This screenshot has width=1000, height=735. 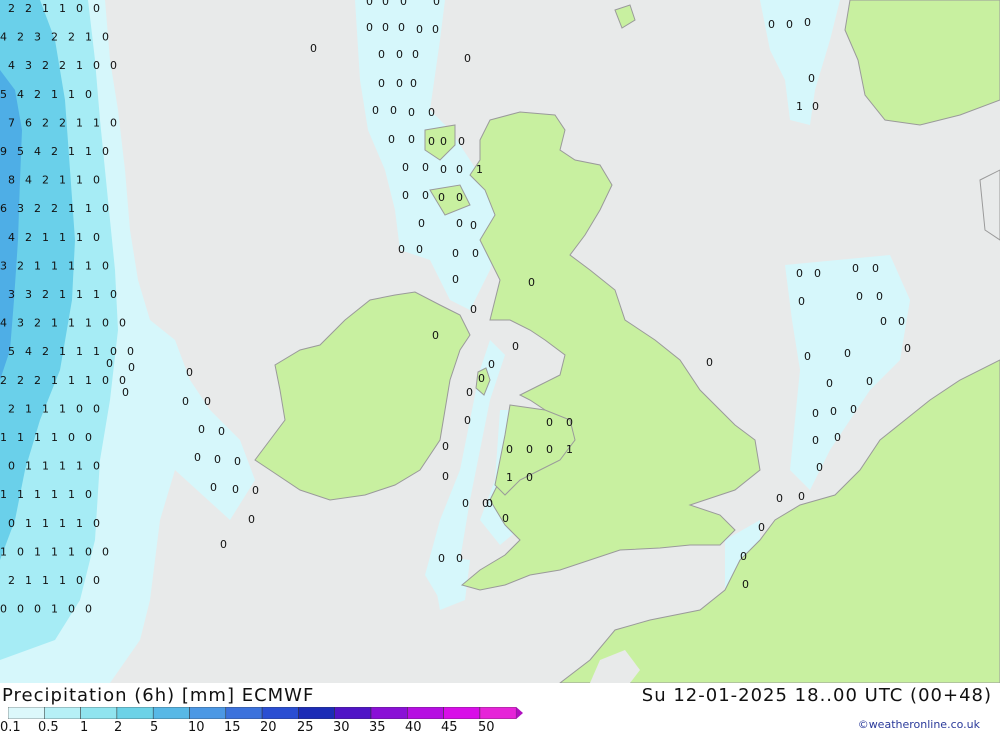 I want to click on precip-value: 9, so click(x=3, y=151).